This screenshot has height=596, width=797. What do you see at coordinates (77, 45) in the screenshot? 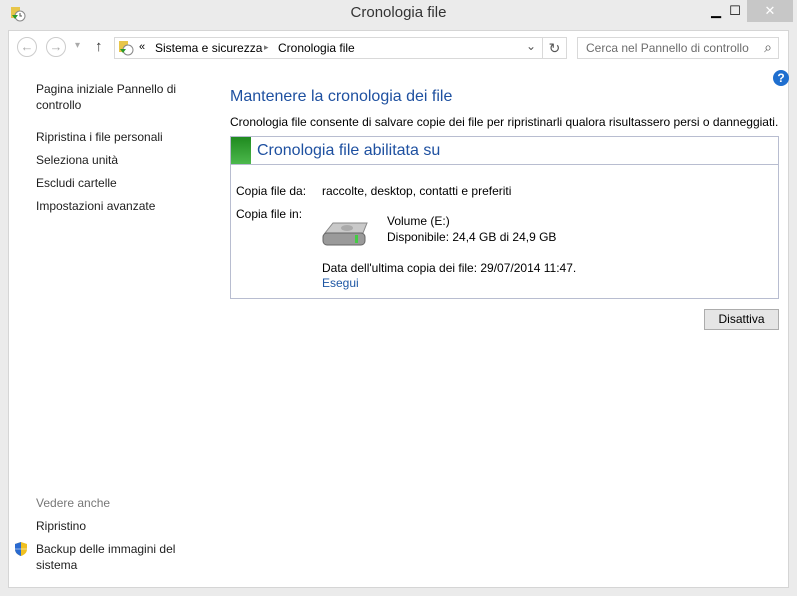
I see `recent-dropdown: ▾` at bounding box center [77, 45].